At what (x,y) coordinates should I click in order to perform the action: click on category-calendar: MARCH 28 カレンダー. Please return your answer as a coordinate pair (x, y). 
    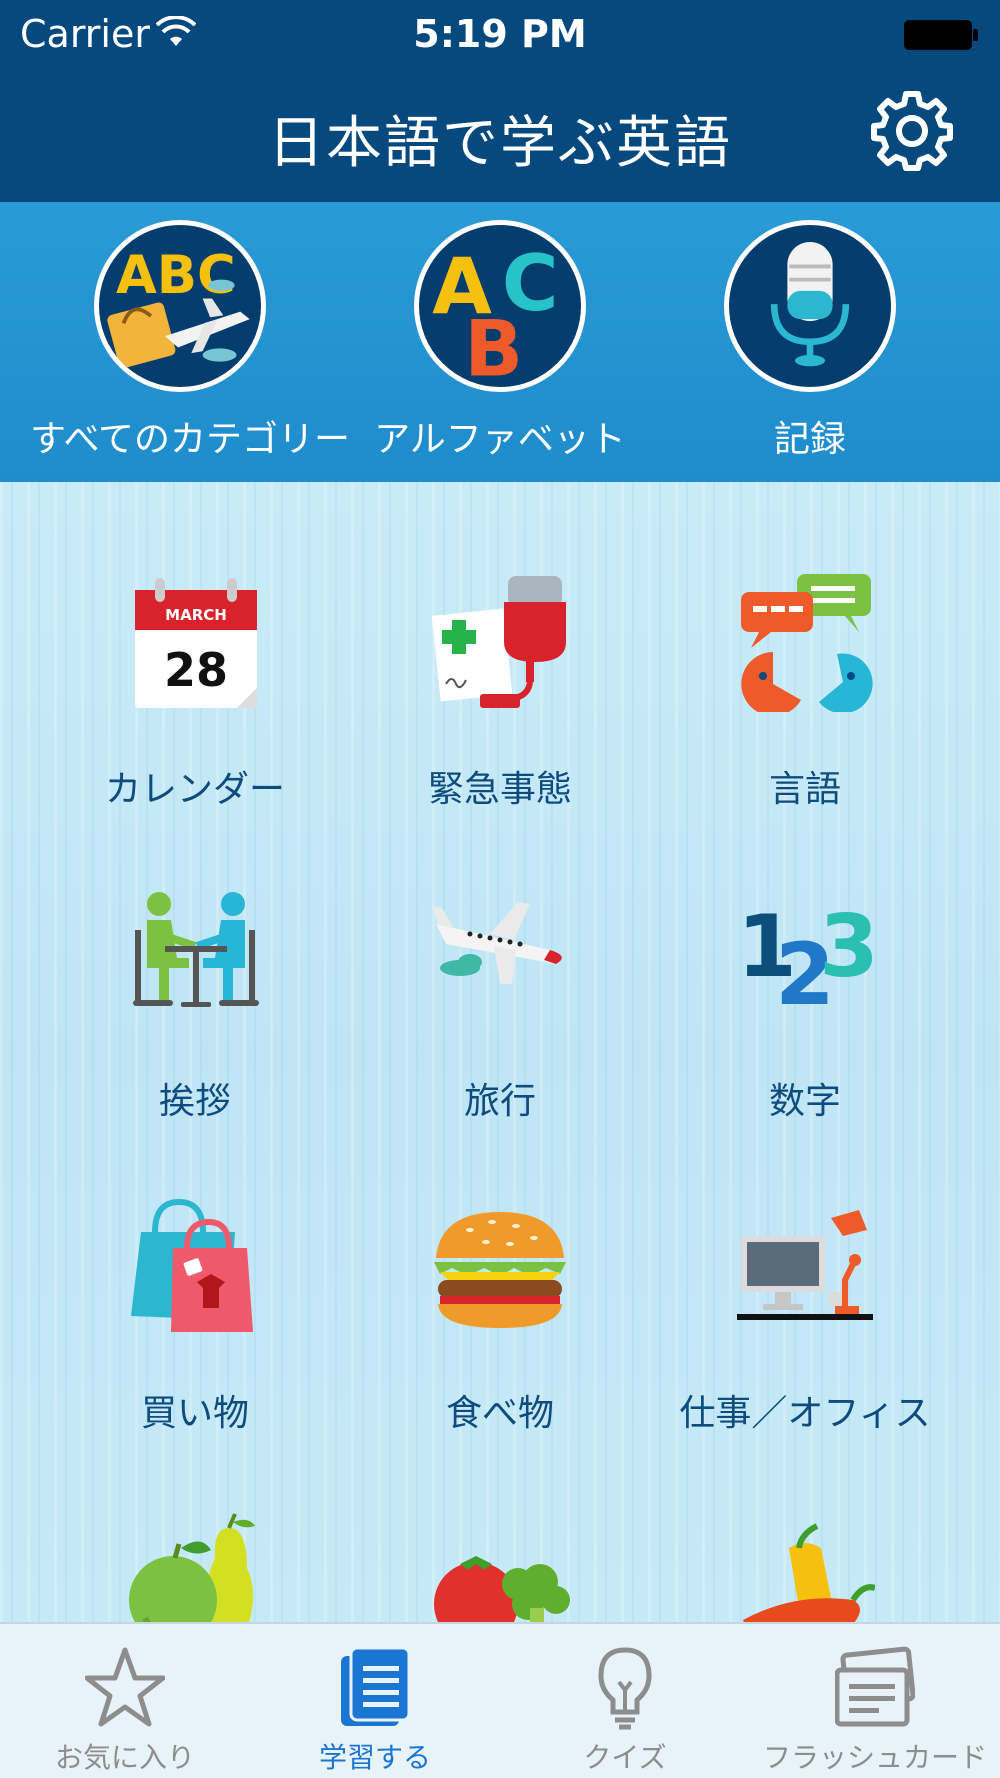
    Looking at the image, I should click on (195, 646).